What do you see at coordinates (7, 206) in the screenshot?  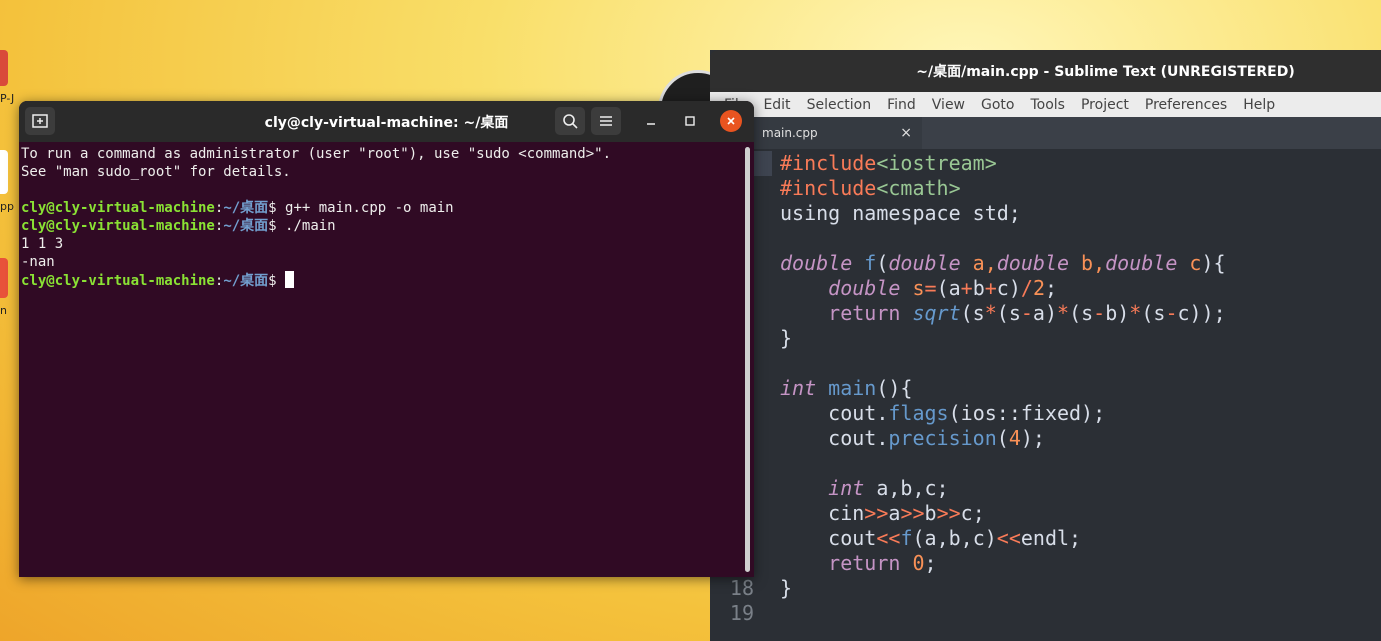 I see `desktop-icon-label-2: pp` at bounding box center [7, 206].